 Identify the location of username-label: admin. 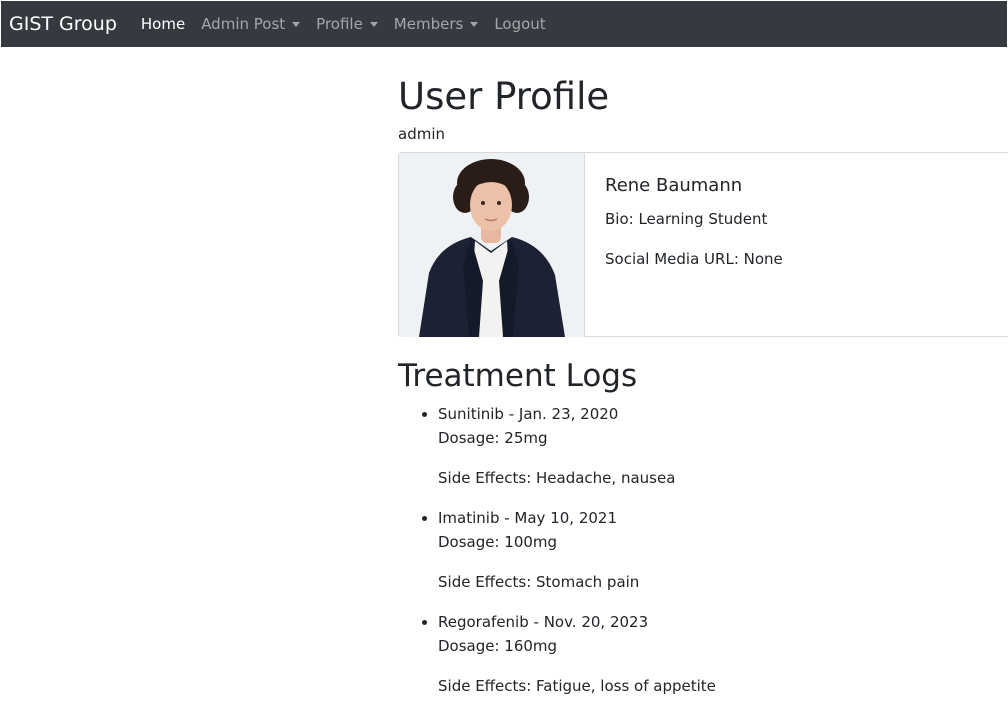
(421, 134).